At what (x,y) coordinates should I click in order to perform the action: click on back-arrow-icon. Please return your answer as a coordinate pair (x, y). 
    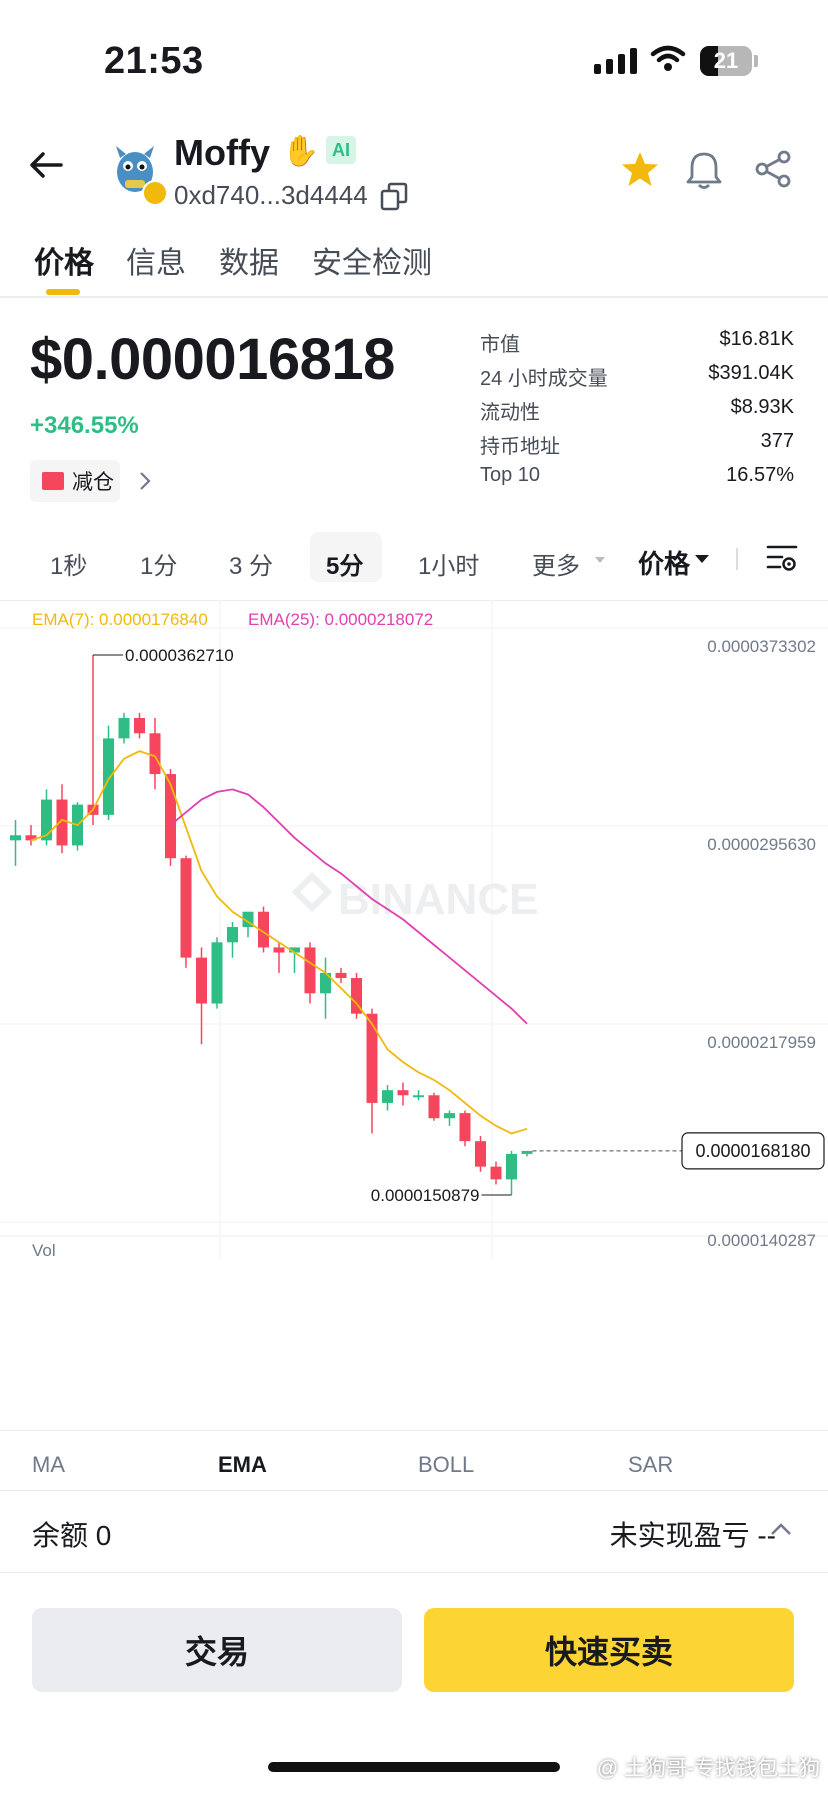
    Looking at the image, I should click on (46, 165).